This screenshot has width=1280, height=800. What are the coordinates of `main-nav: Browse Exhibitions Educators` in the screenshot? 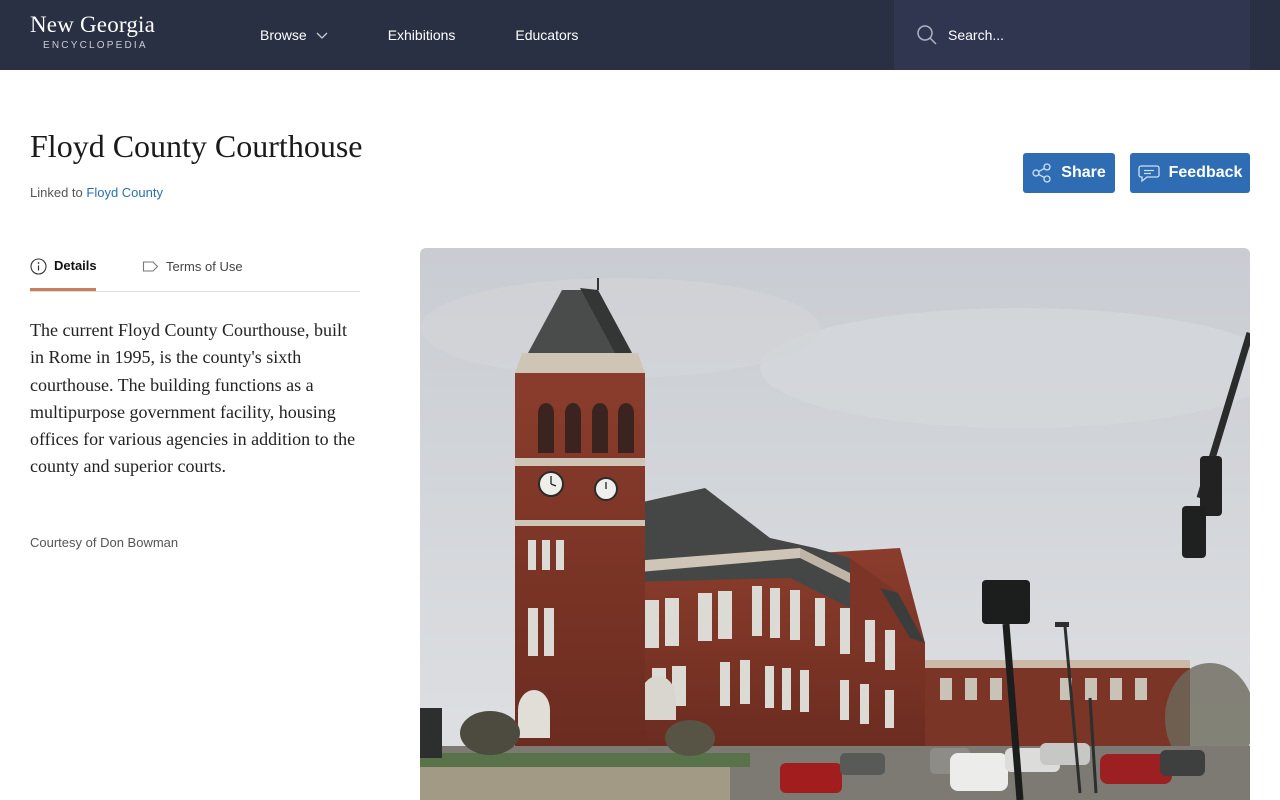 It's located at (449, 35).